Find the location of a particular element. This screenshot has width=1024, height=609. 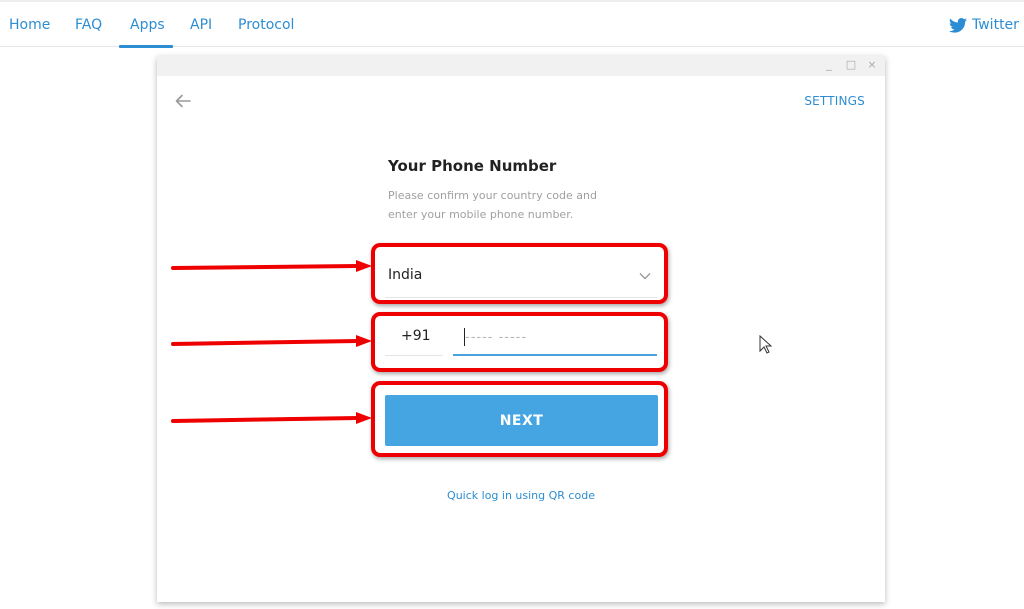

nav-home: Home is located at coordinates (29, 25).